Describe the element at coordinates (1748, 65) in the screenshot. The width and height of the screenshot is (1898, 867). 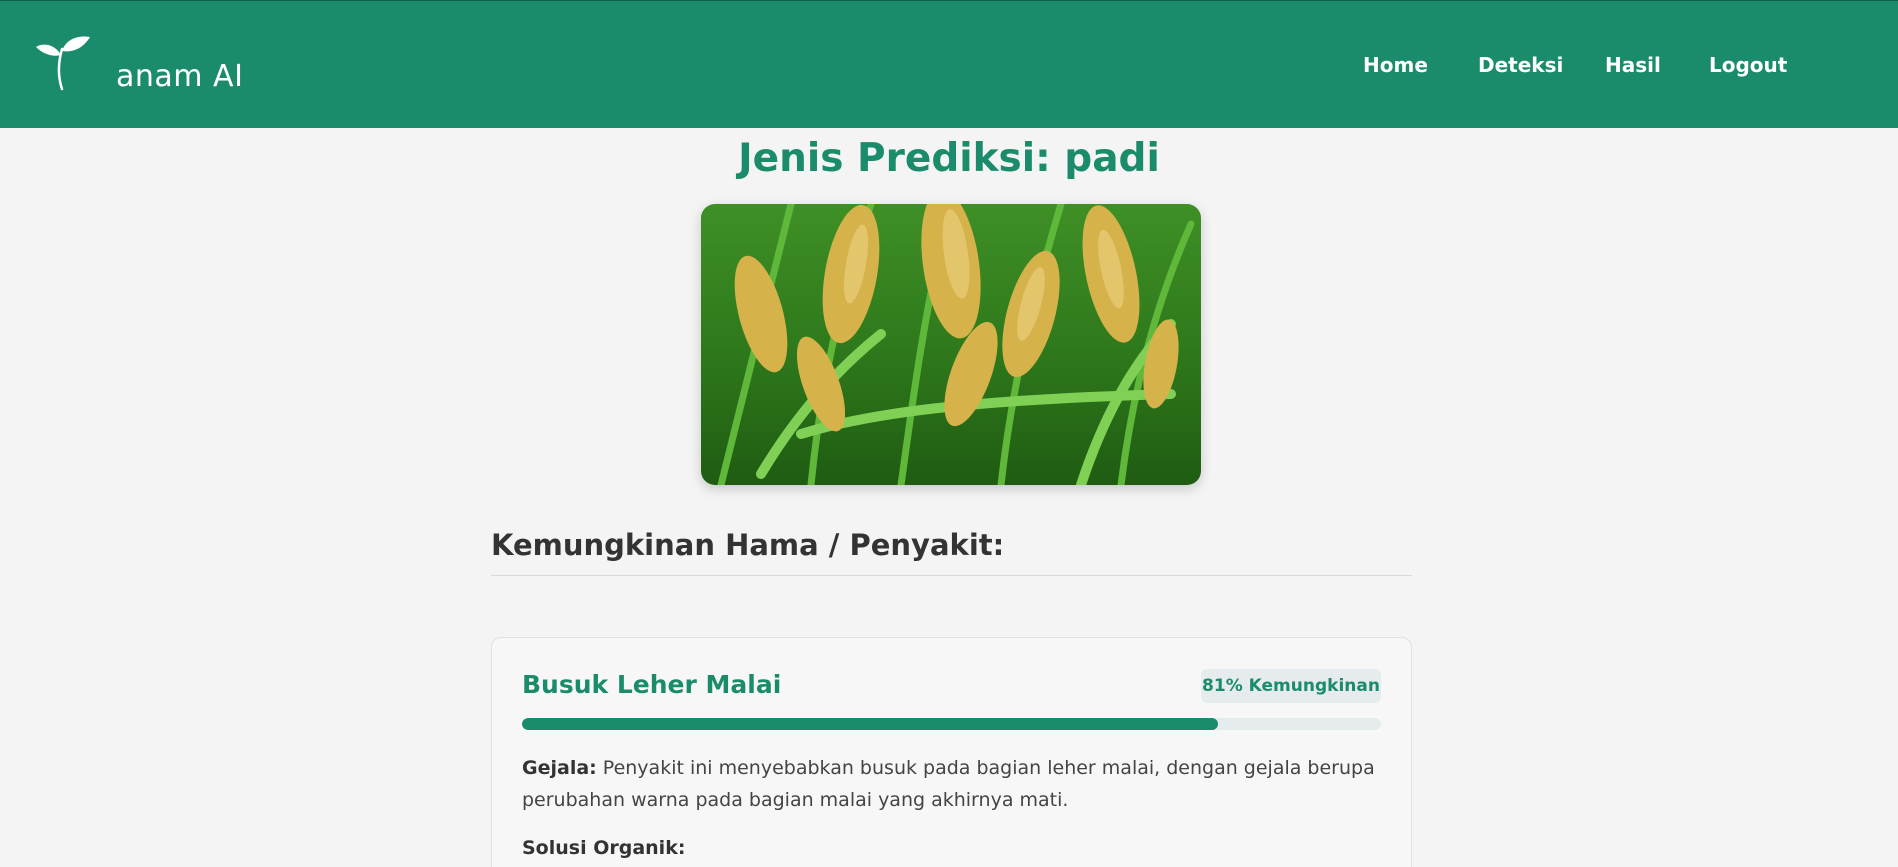
I see `nav-logout: Logout` at that location.